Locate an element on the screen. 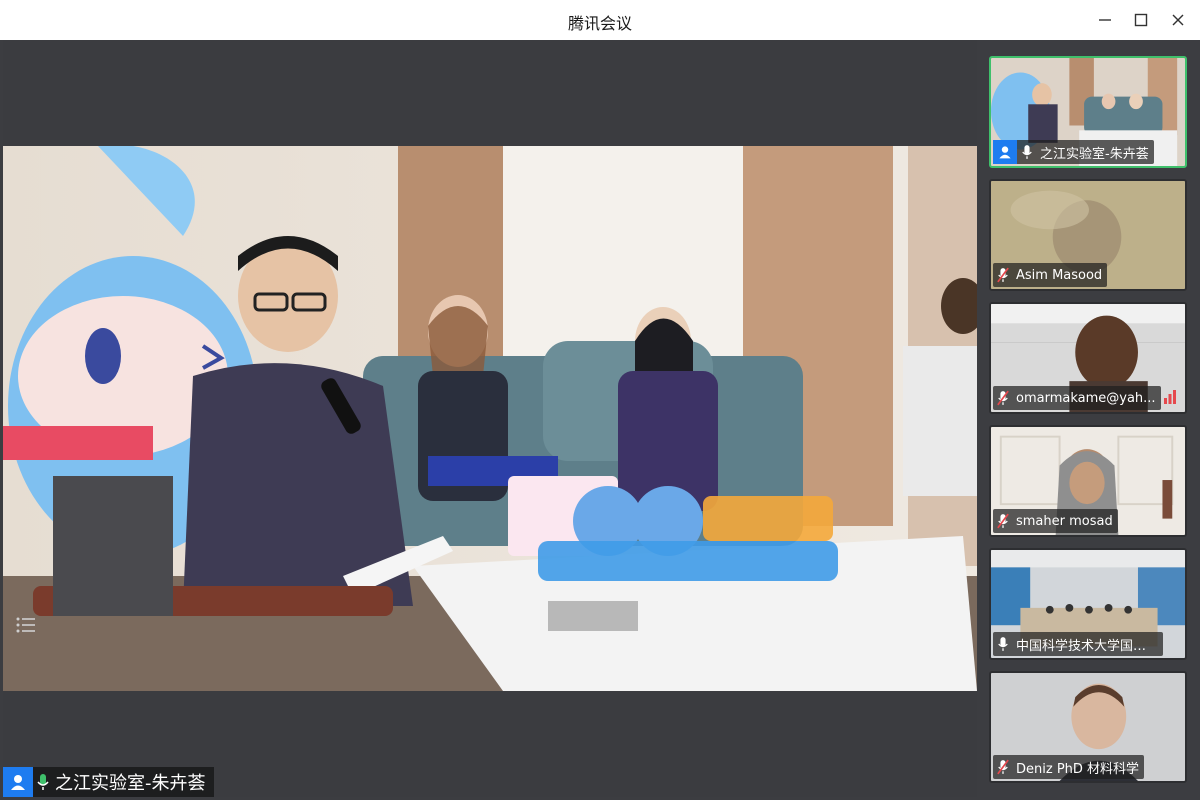 The height and width of the screenshot is (800, 1200). participant-tile: 中国科学技术大学国际学院 is located at coordinates (1088, 604).